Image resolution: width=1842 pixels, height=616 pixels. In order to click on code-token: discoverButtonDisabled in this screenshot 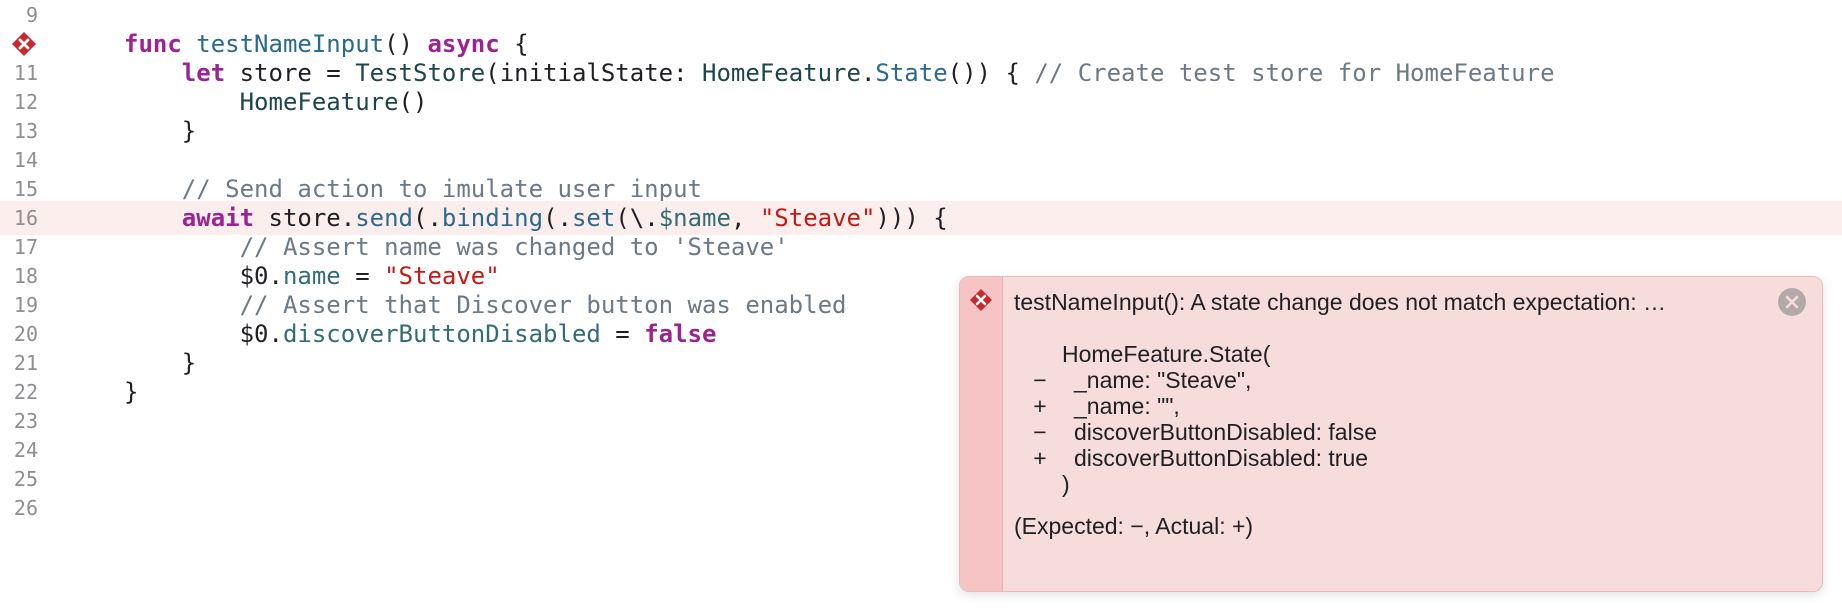, I will do `click(441, 334)`.